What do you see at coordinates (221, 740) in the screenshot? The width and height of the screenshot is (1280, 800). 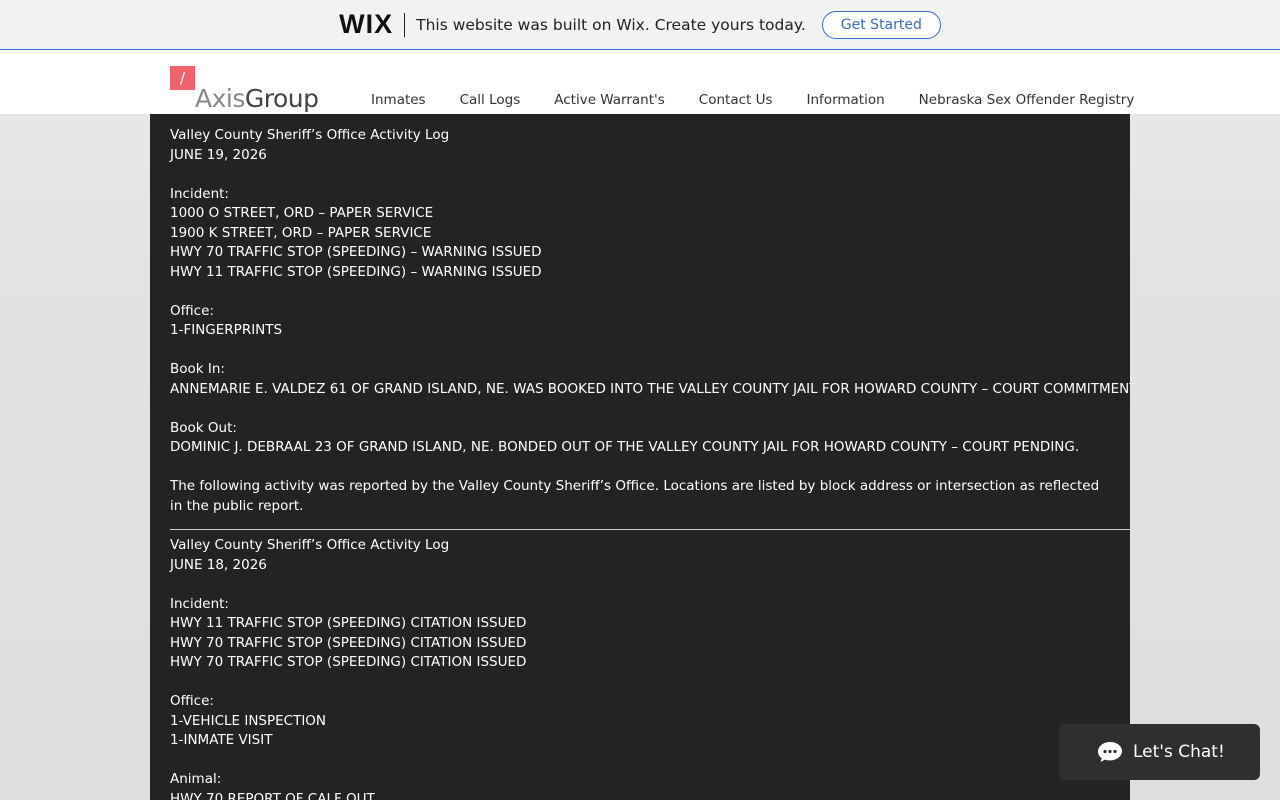 I see `log-line: 1-INMATE VISIT` at bounding box center [221, 740].